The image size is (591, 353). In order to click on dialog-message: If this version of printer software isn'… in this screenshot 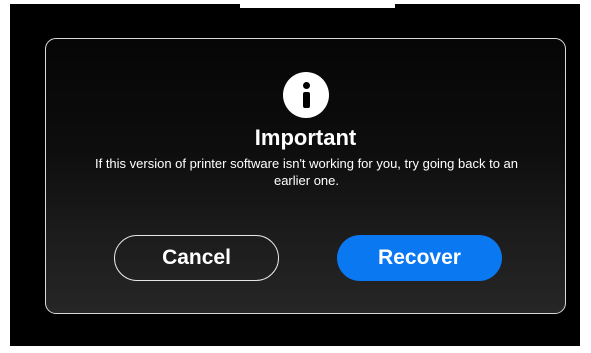, I will do `click(306, 172)`.